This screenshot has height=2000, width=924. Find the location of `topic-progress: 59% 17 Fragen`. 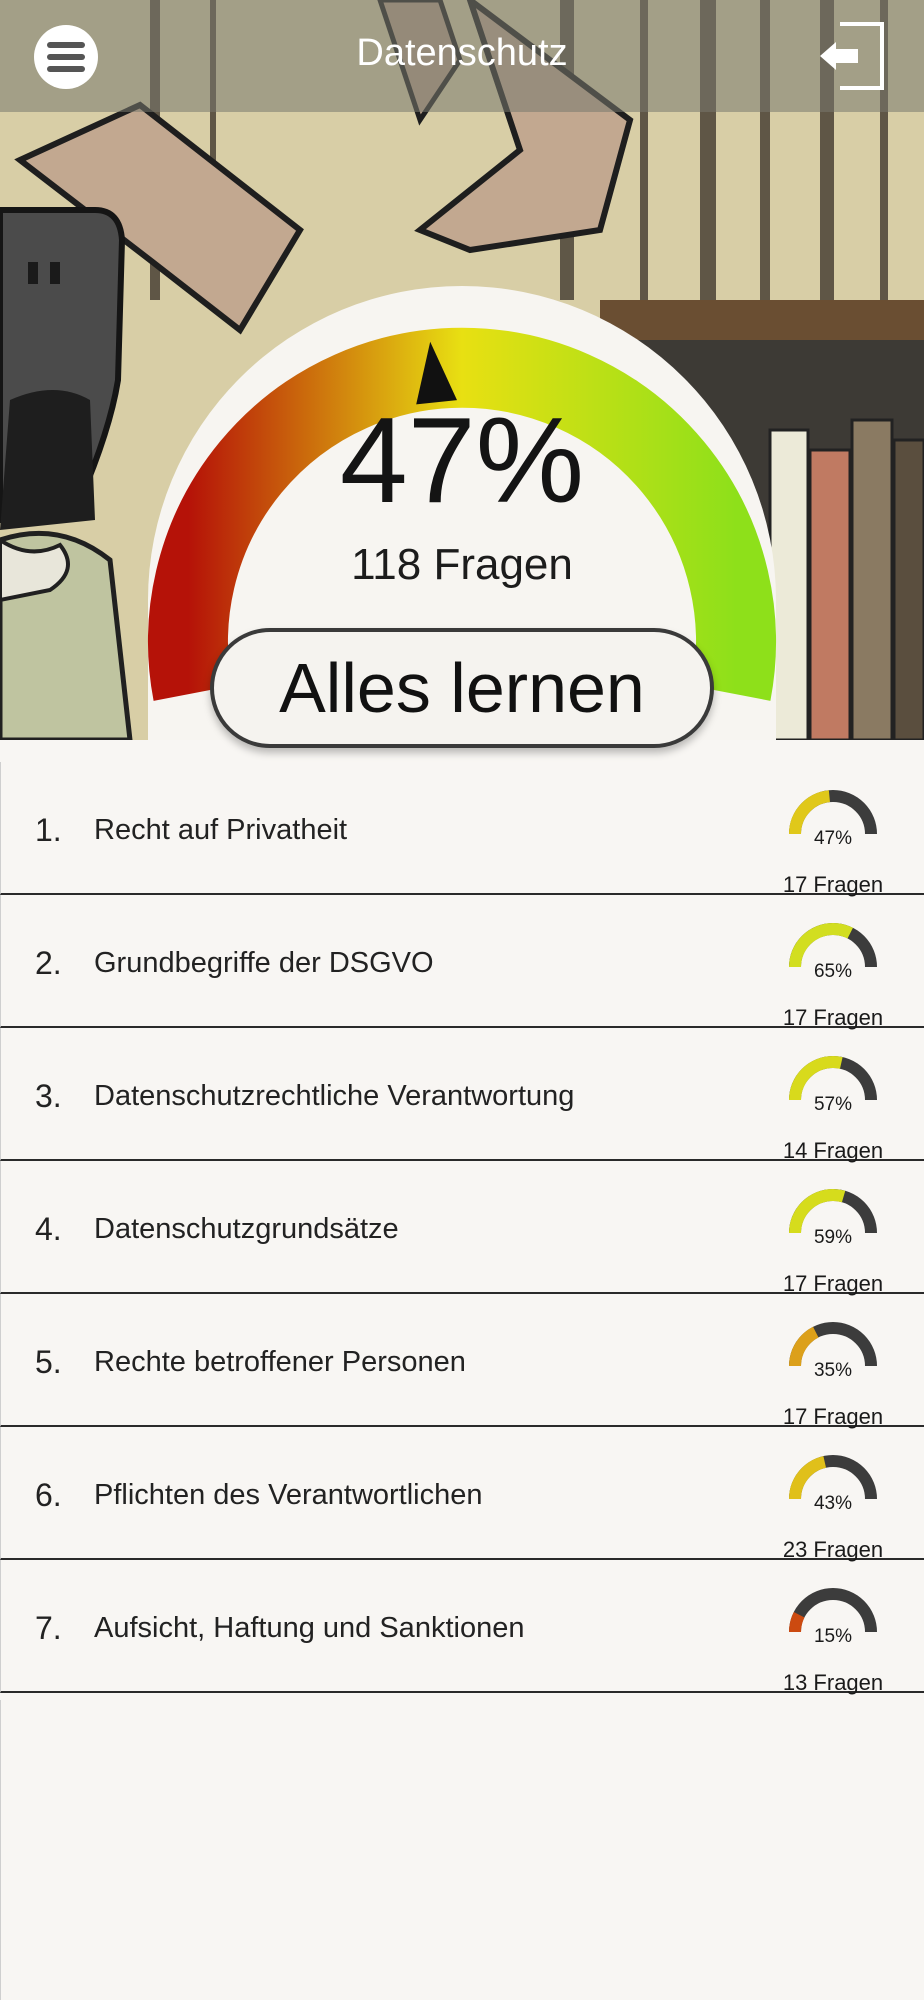

topic-progress: 59% 17 Fragen is located at coordinates (833, 1238).